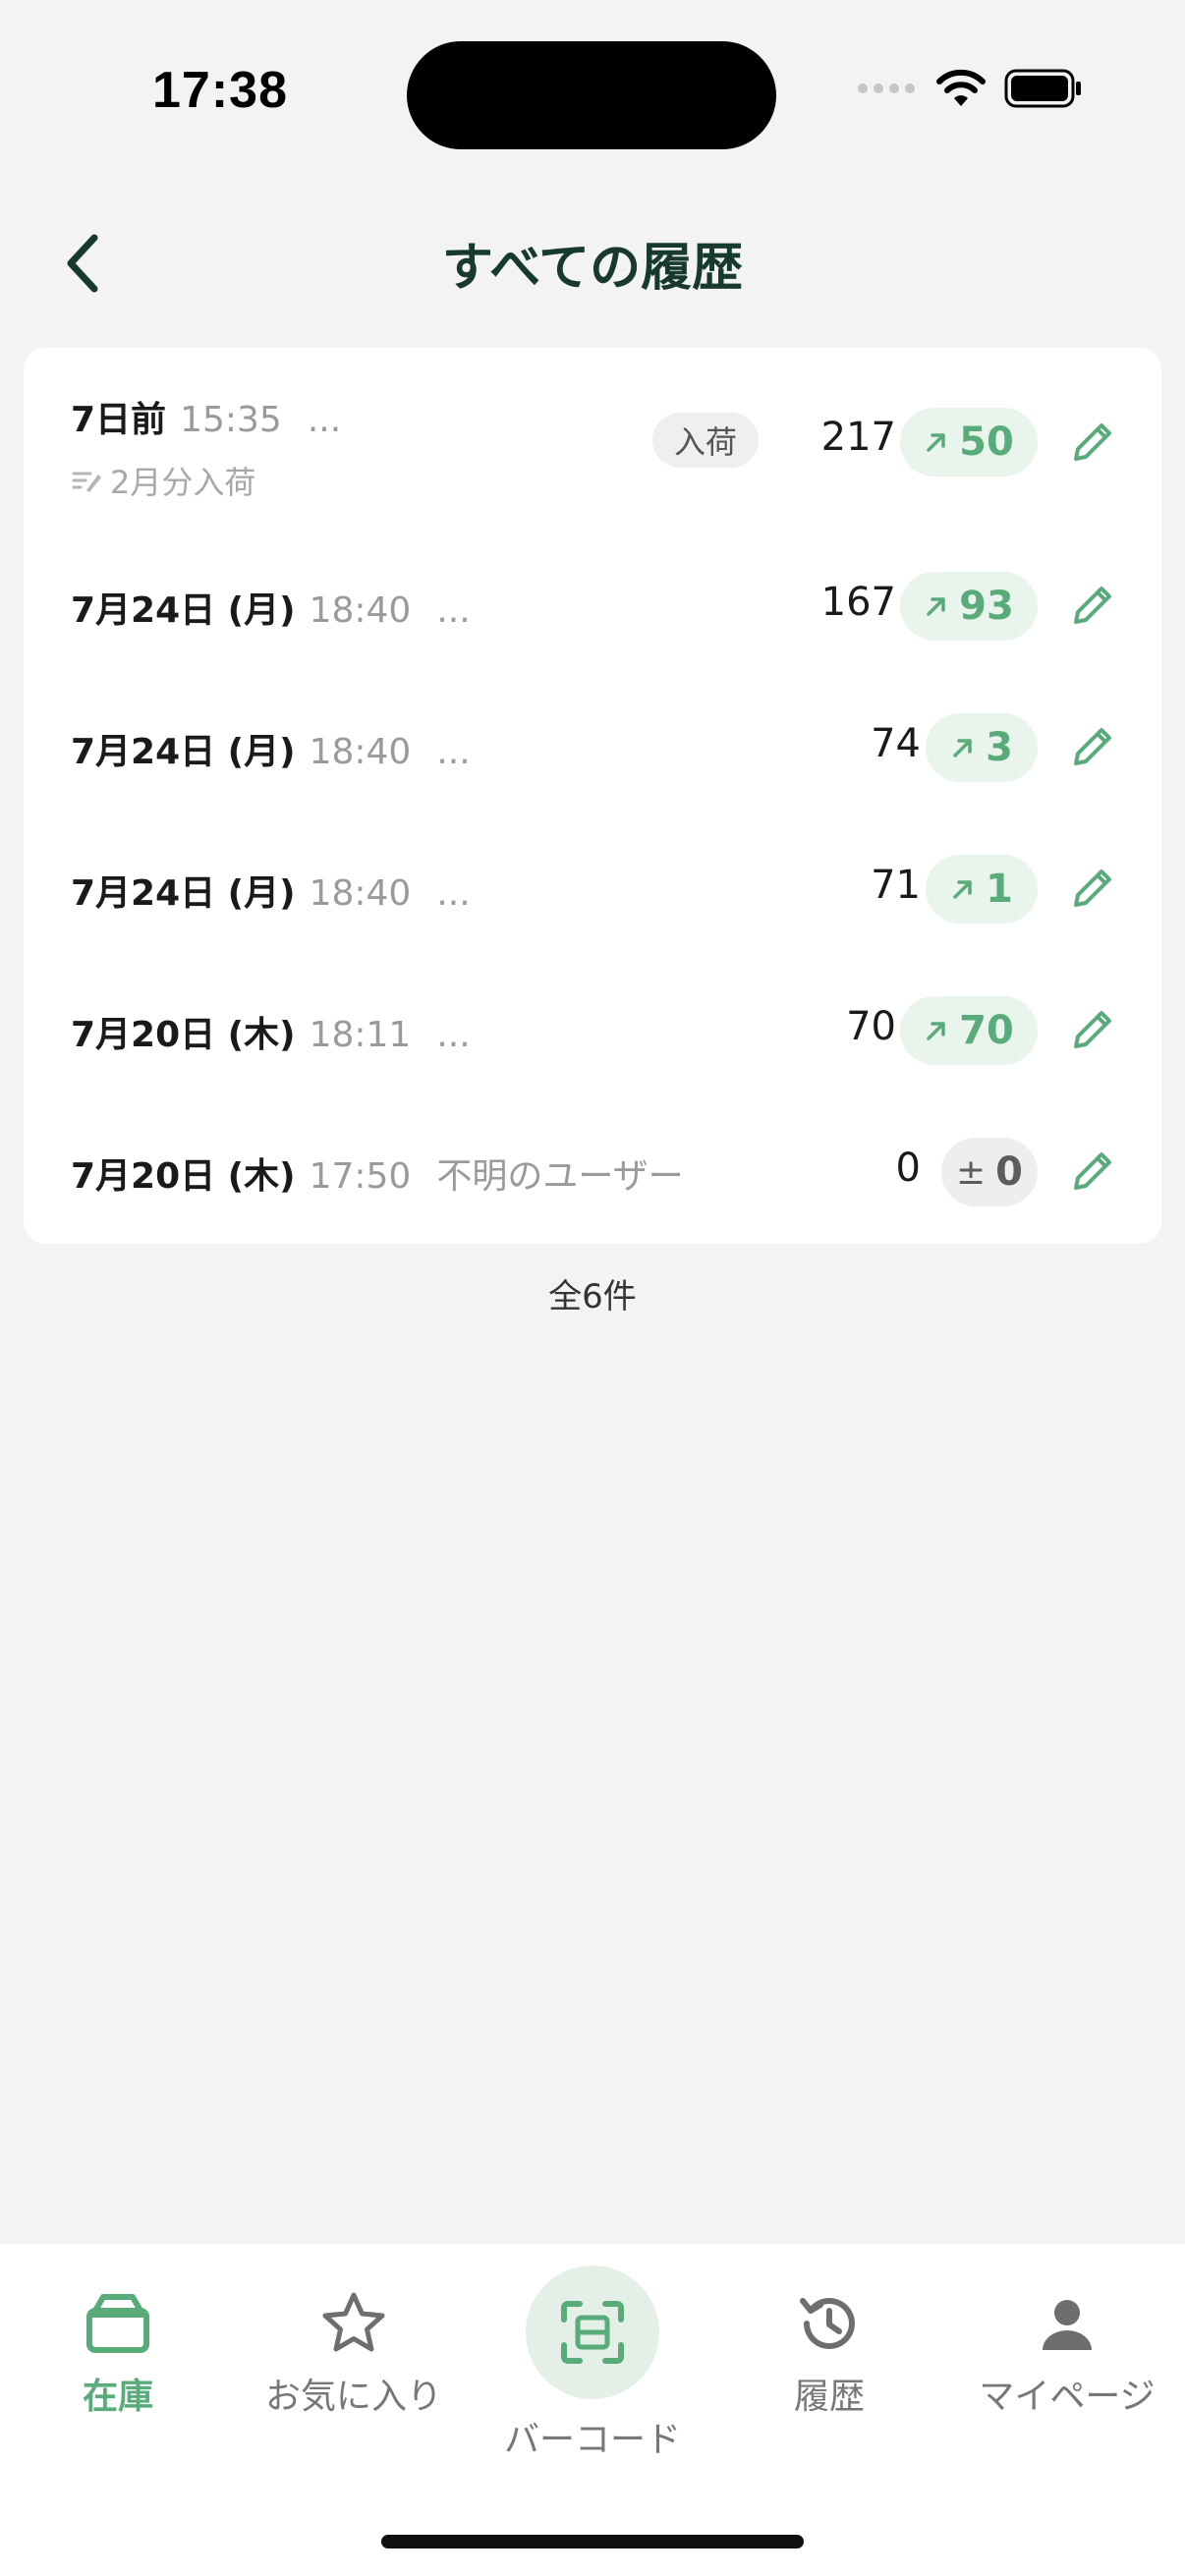 This screenshot has width=1185, height=2576. I want to click on row-quantity: 167, so click(858, 602).